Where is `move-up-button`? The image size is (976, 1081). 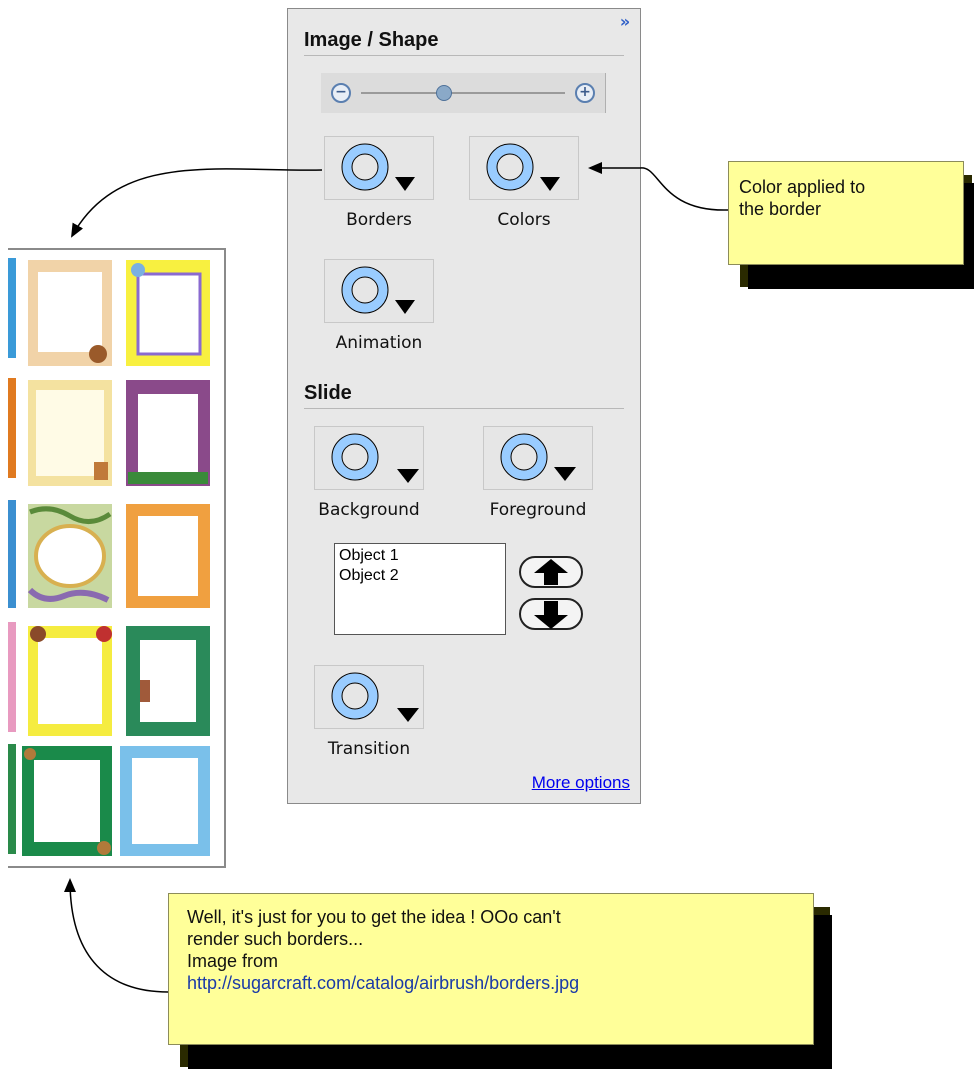
move-up-button is located at coordinates (553, 575).